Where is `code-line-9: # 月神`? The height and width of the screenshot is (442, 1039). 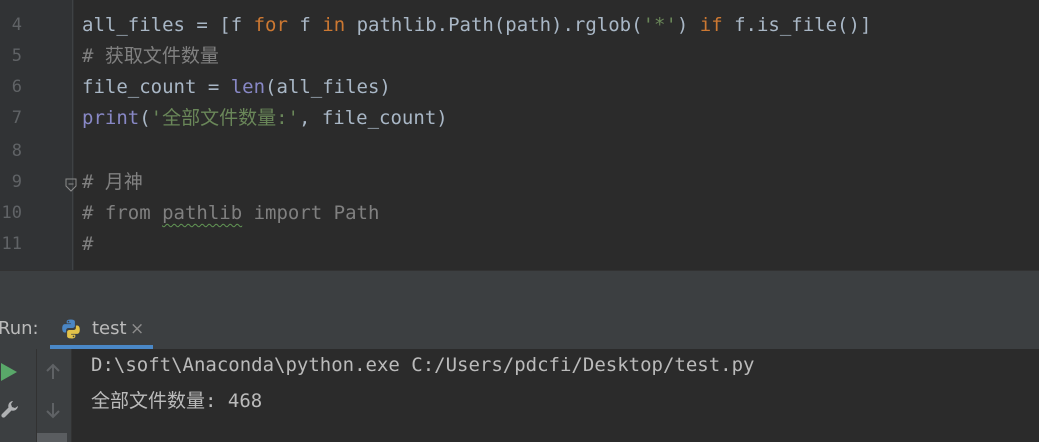 code-line-9: # 月神 is located at coordinates (112, 182).